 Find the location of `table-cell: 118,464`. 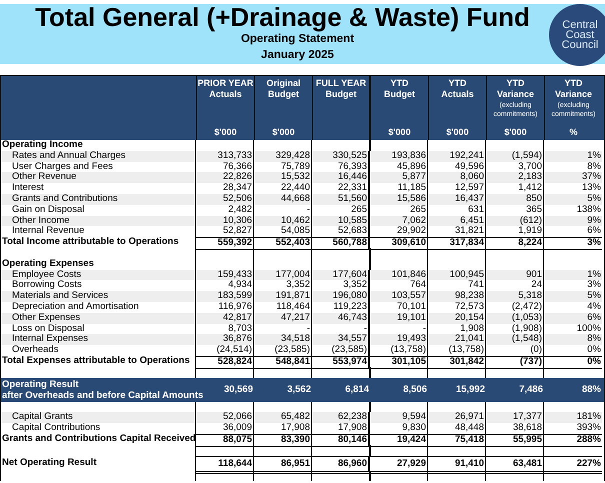

table-cell: 118,464 is located at coordinates (293, 306).